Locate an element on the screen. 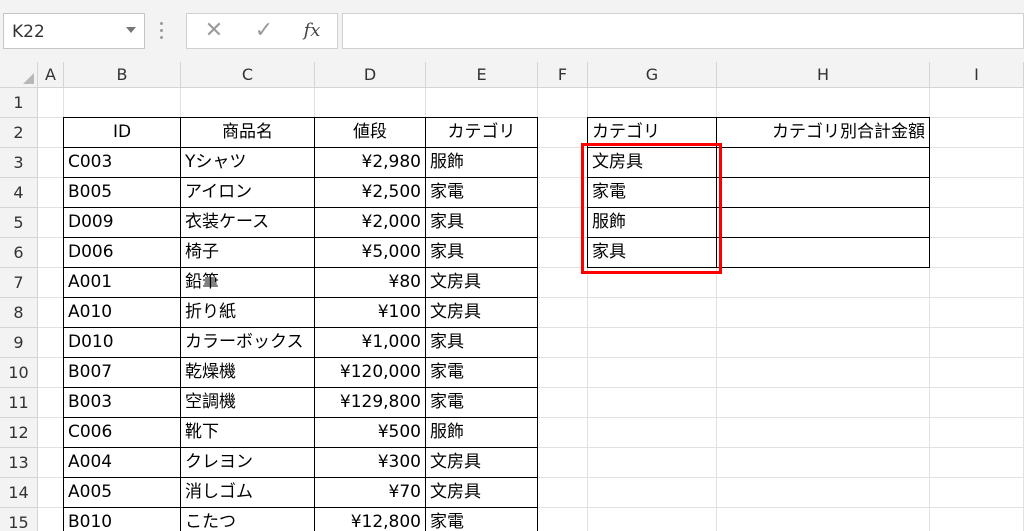  column-header-b: B is located at coordinates (122, 75).